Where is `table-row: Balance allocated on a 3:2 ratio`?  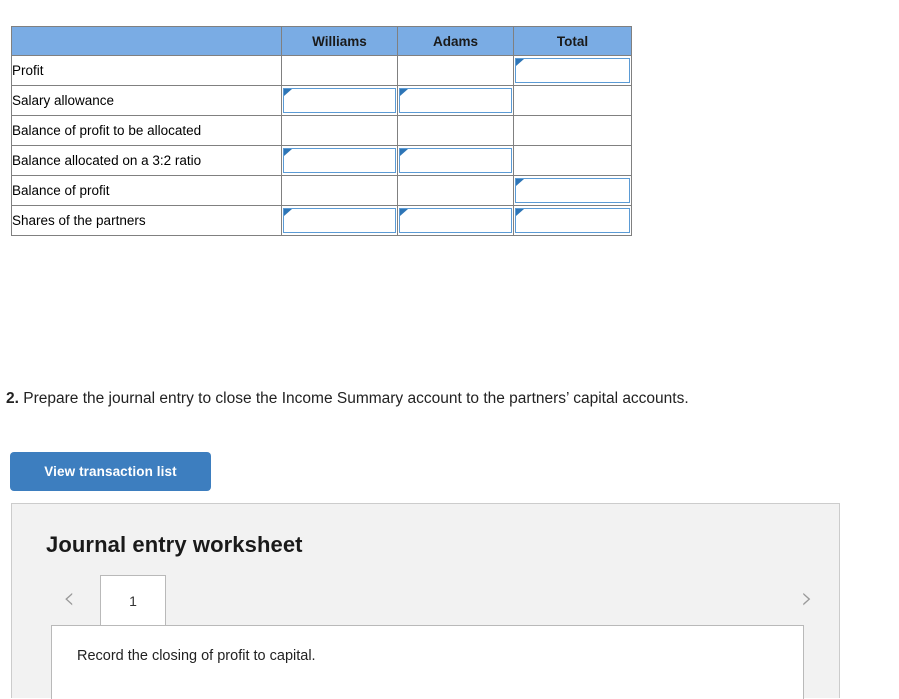 table-row: Balance allocated on a 3:2 ratio is located at coordinates (321, 160).